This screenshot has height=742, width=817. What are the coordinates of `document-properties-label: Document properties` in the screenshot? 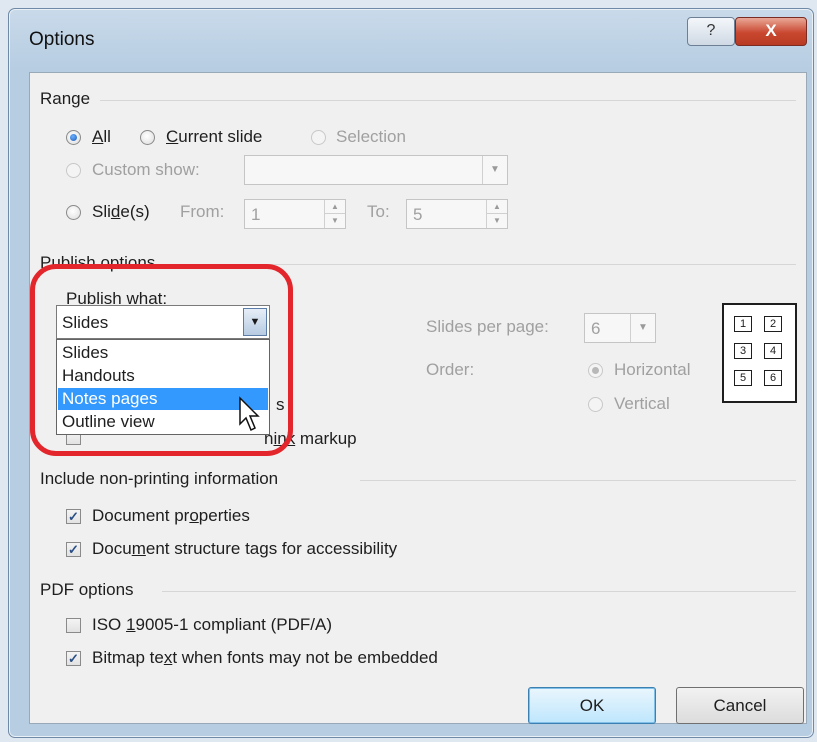 It's located at (171, 516).